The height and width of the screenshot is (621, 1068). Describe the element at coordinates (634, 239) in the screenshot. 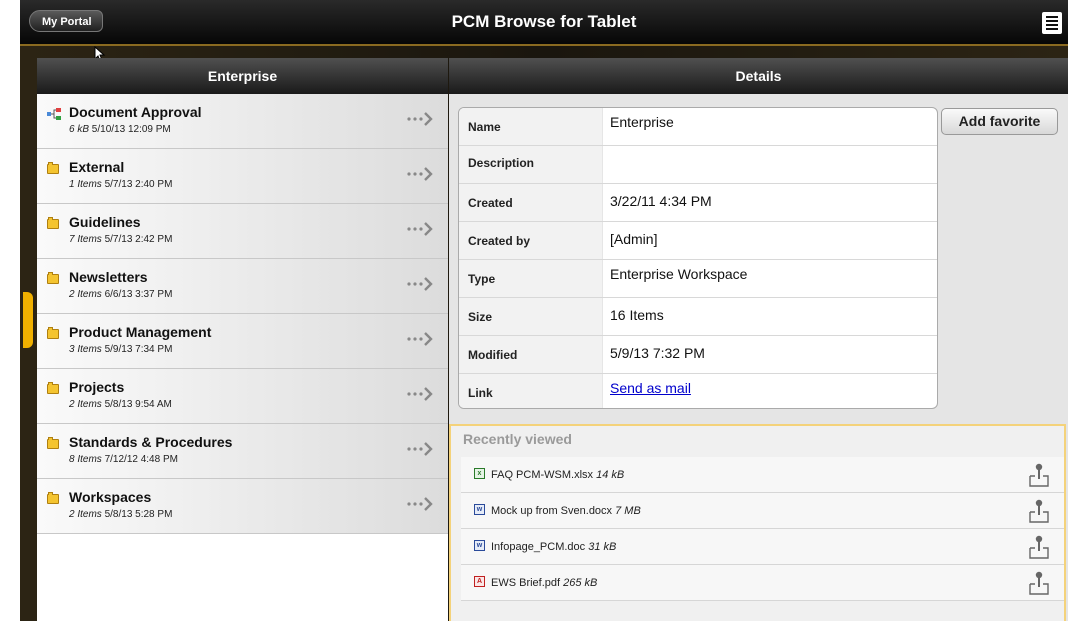

I see `detail-value: [Admin]` at that location.